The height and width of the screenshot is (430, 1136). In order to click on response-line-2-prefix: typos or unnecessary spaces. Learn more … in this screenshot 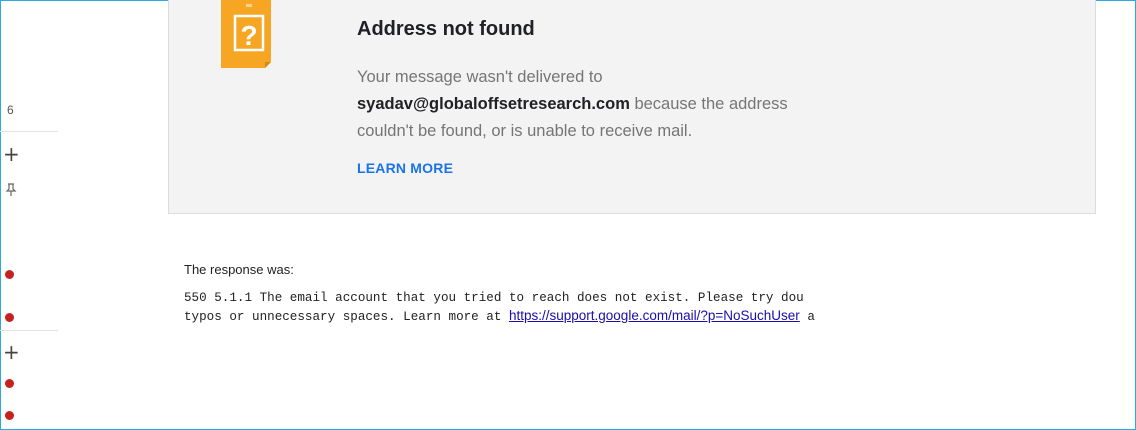, I will do `click(346, 317)`.